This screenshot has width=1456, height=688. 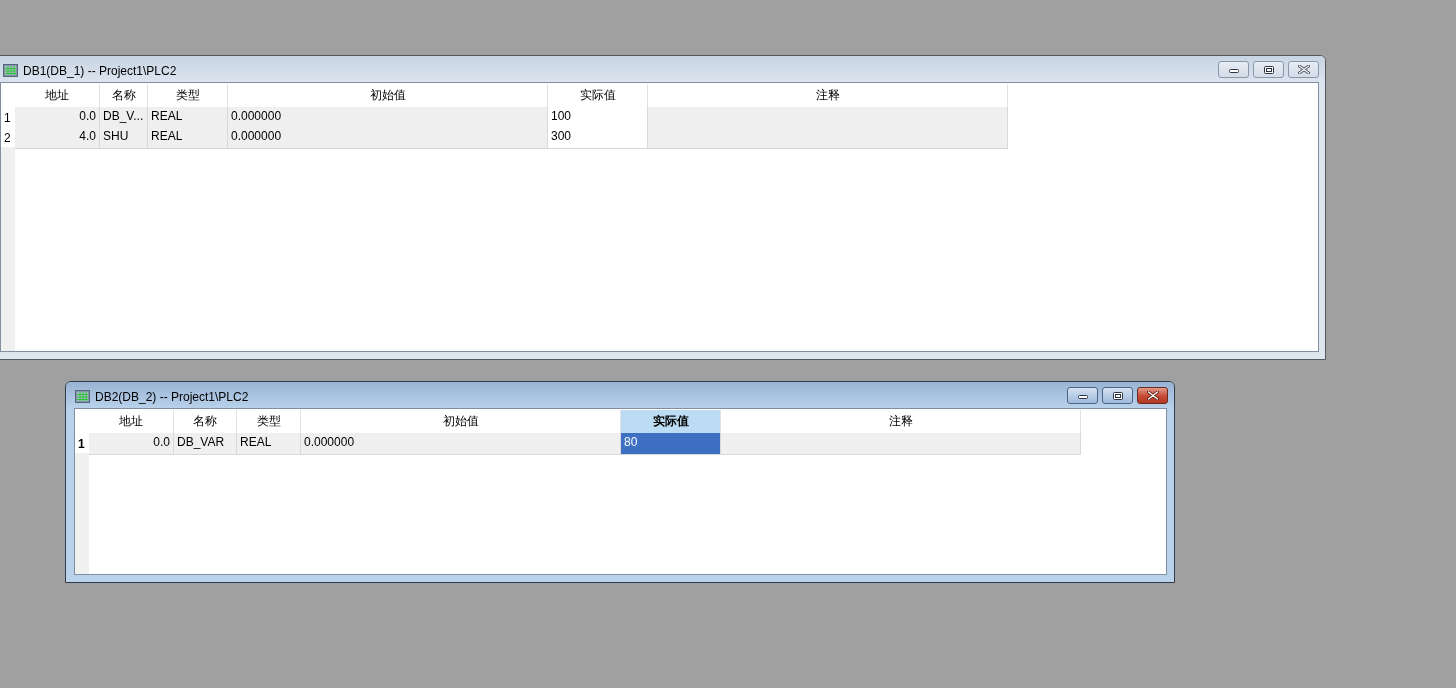 What do you see at coordinates (671, 444) in the screenshot?
I see `table-cell: 80` at bounding box center [671, 444].